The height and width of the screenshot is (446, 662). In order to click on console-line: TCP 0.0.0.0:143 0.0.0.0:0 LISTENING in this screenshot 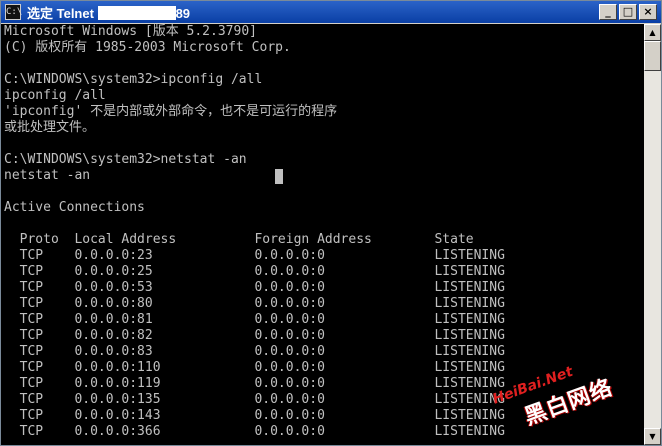, I will do `click(254, 415)`.